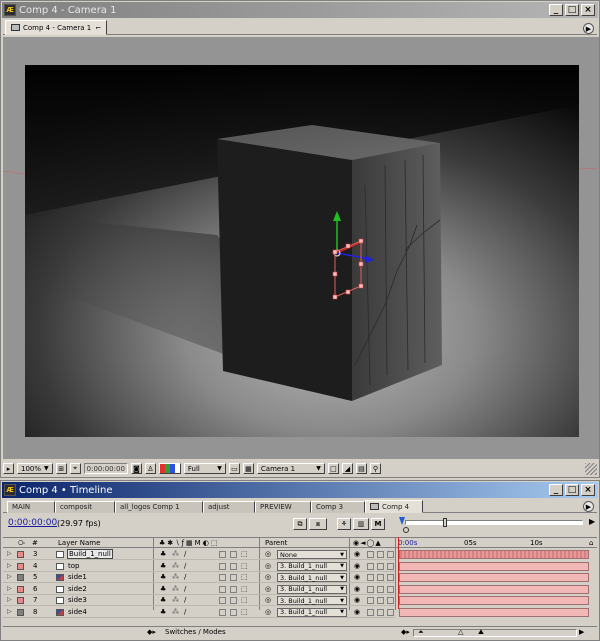  Describe the element at coordinates (105, 468) in the screenshot. I see `current-time-field: 0:00:00:00` at that location.